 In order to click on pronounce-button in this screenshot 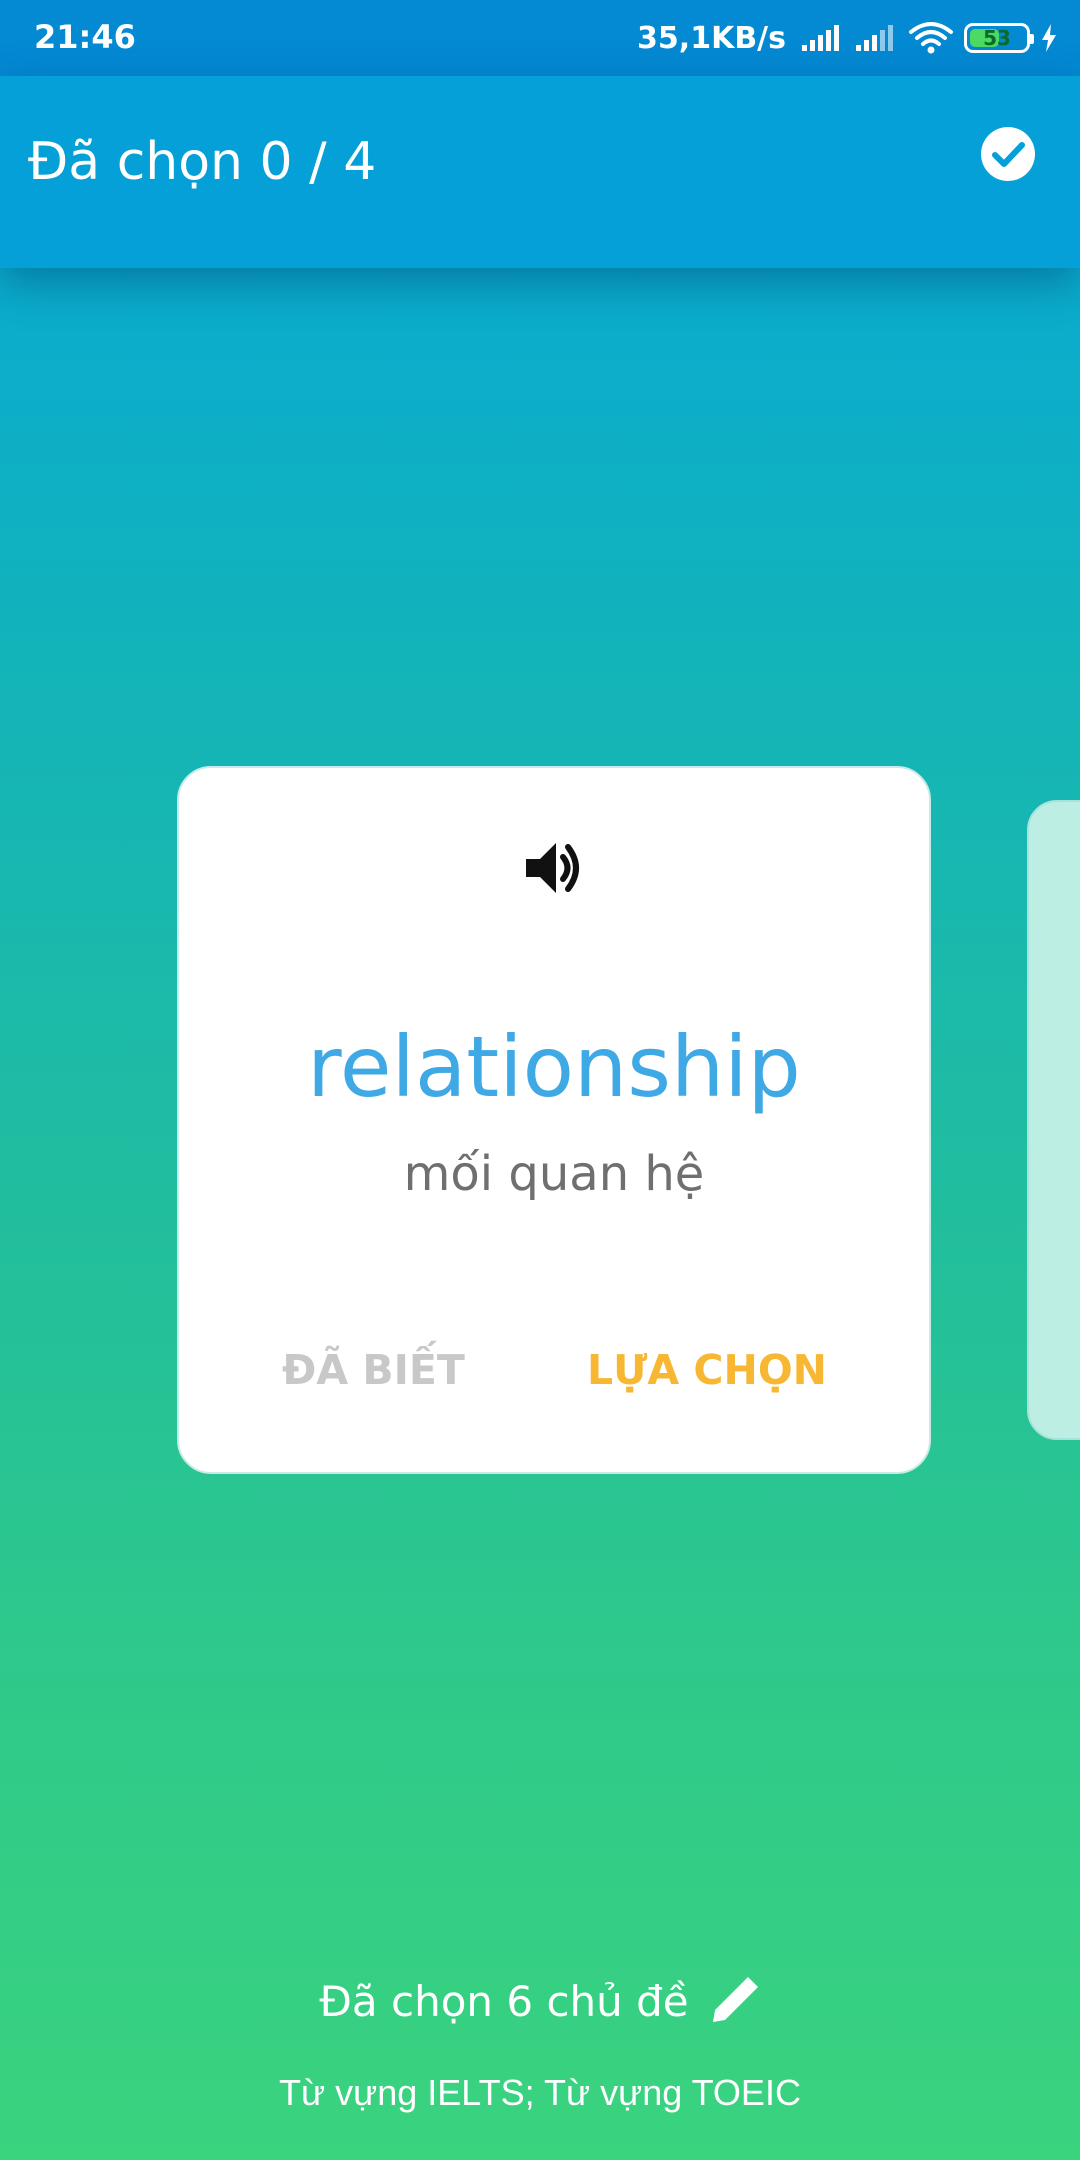, I will do `click(555, 868)`.